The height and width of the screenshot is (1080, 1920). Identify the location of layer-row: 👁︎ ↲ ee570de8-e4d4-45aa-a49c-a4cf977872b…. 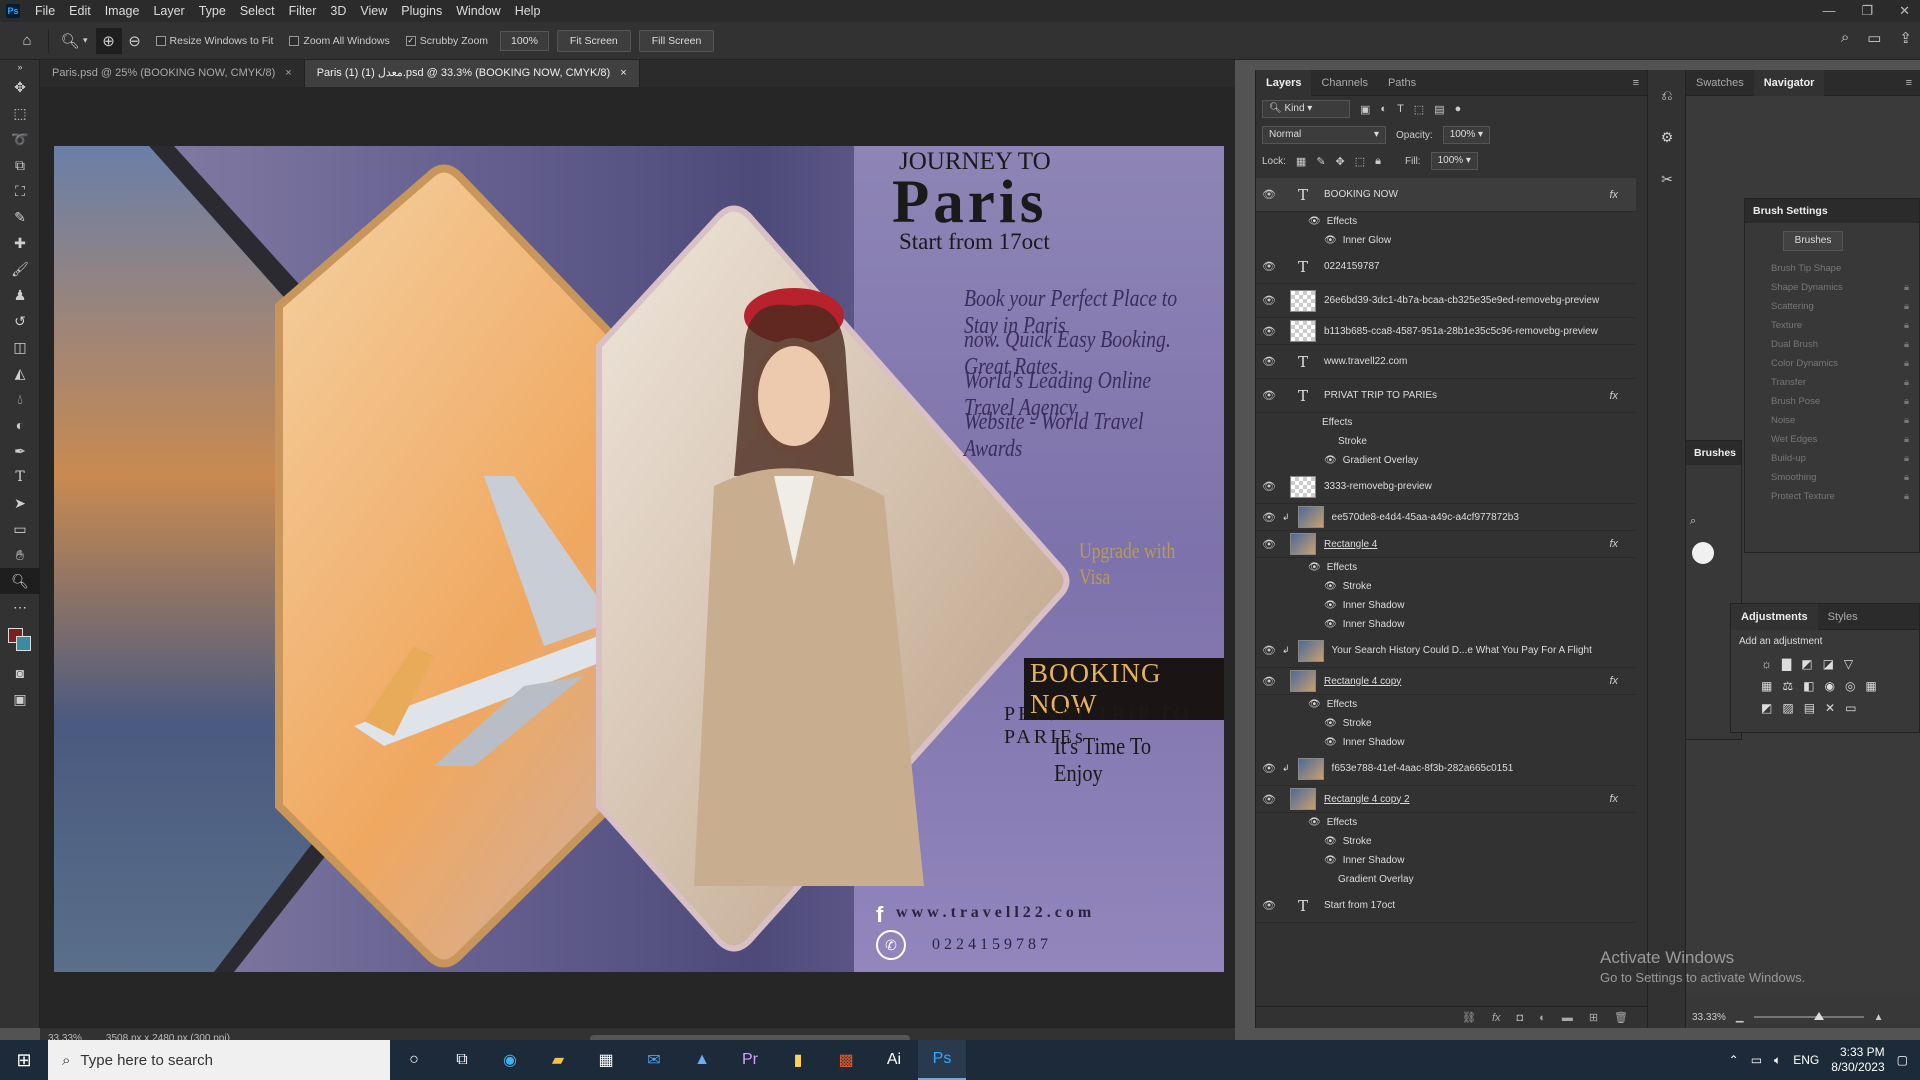
(1446, 517).